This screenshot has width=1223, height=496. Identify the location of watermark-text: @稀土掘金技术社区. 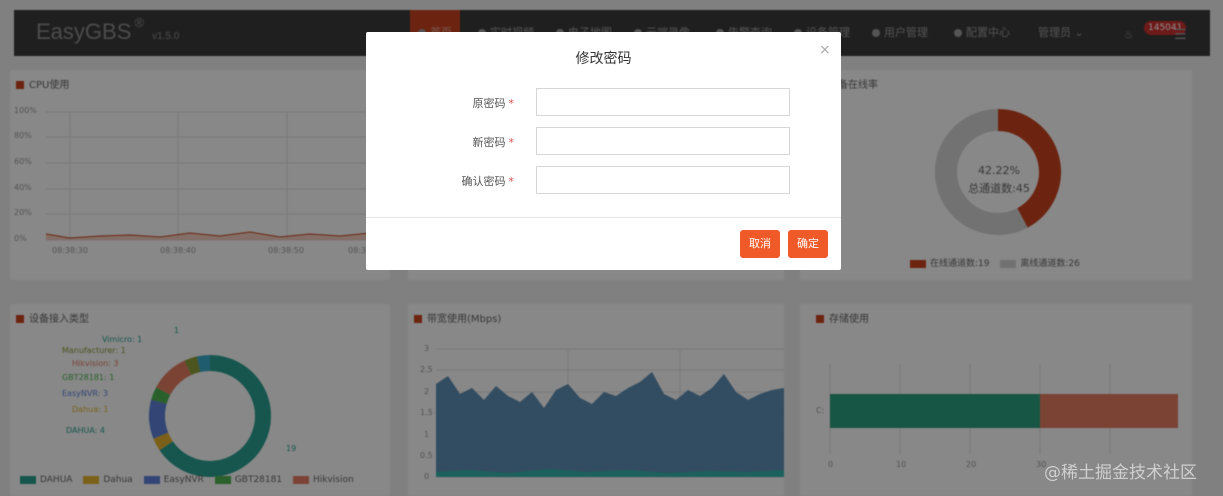
(1120, 473).